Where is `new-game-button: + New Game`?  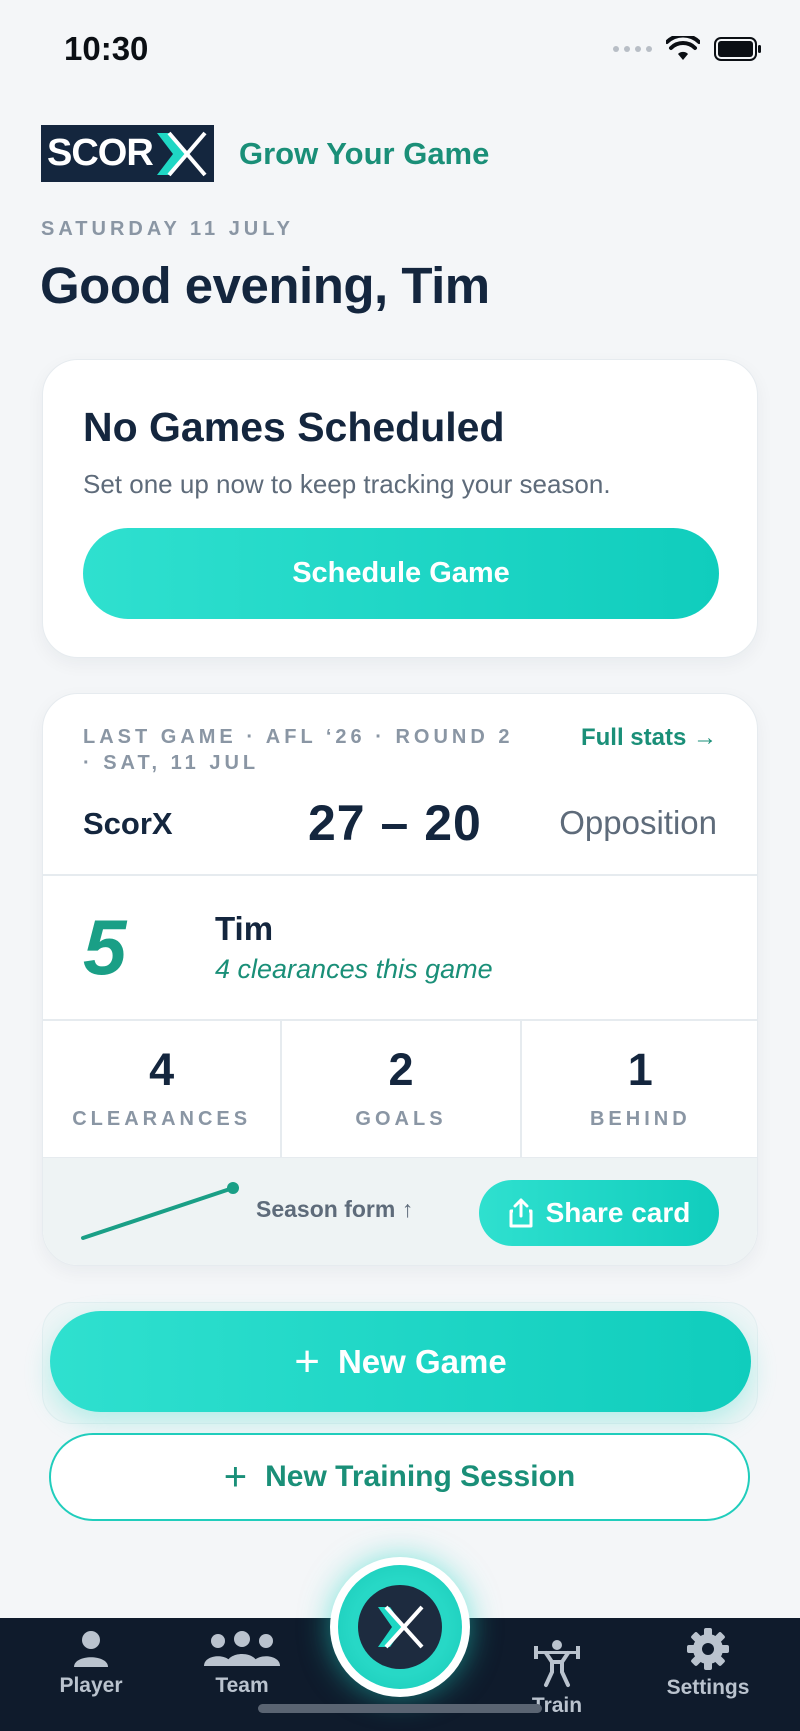
new-game-button: + New Game is located at coordinates (400, 1361).